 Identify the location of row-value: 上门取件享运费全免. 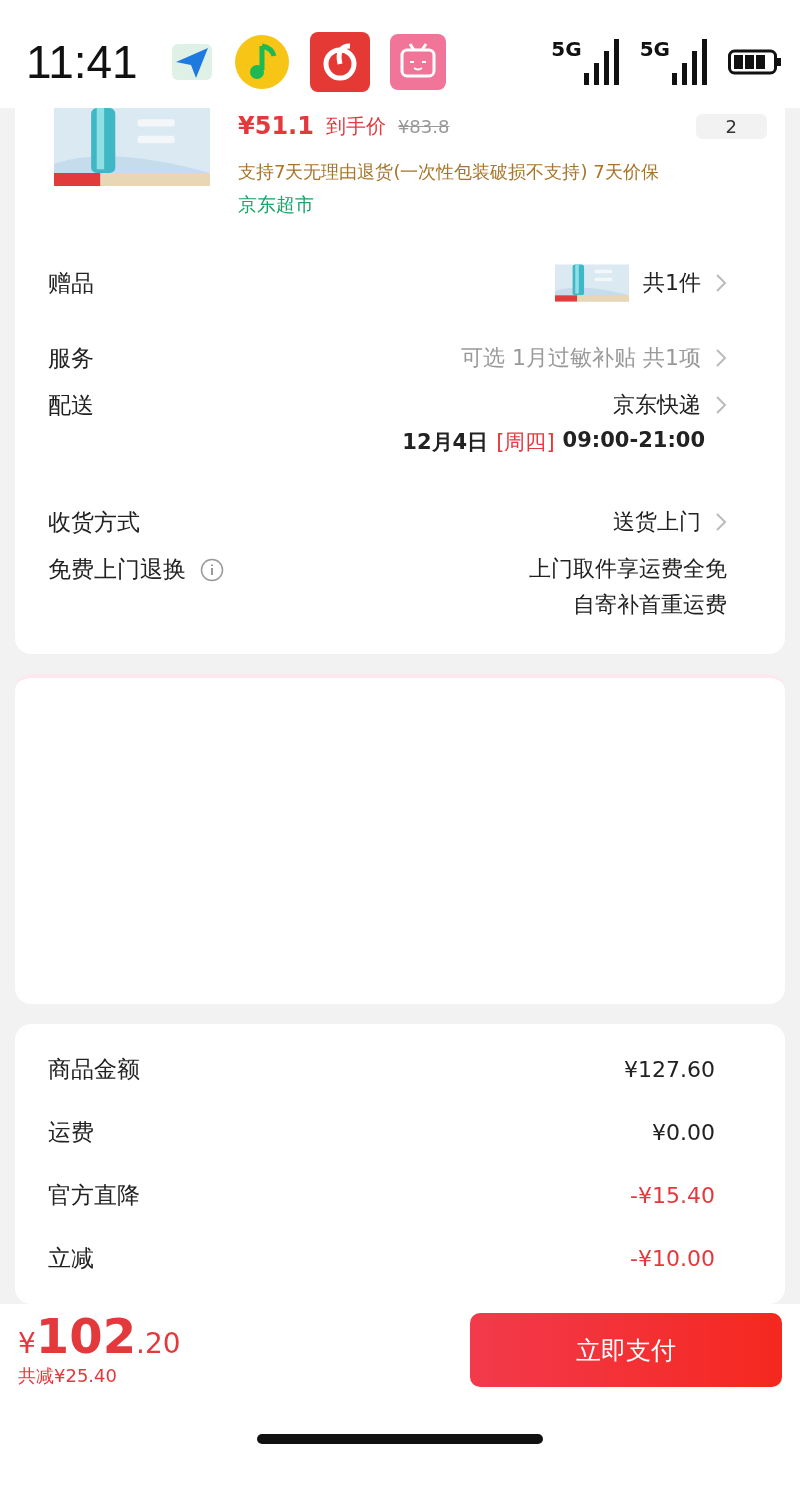
(628, 569).